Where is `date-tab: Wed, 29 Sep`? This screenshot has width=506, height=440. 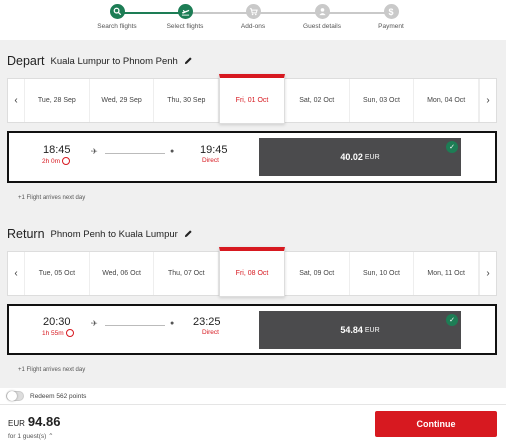 date-tab: Wed, 29 Sep is located at coordinates (122, 100).